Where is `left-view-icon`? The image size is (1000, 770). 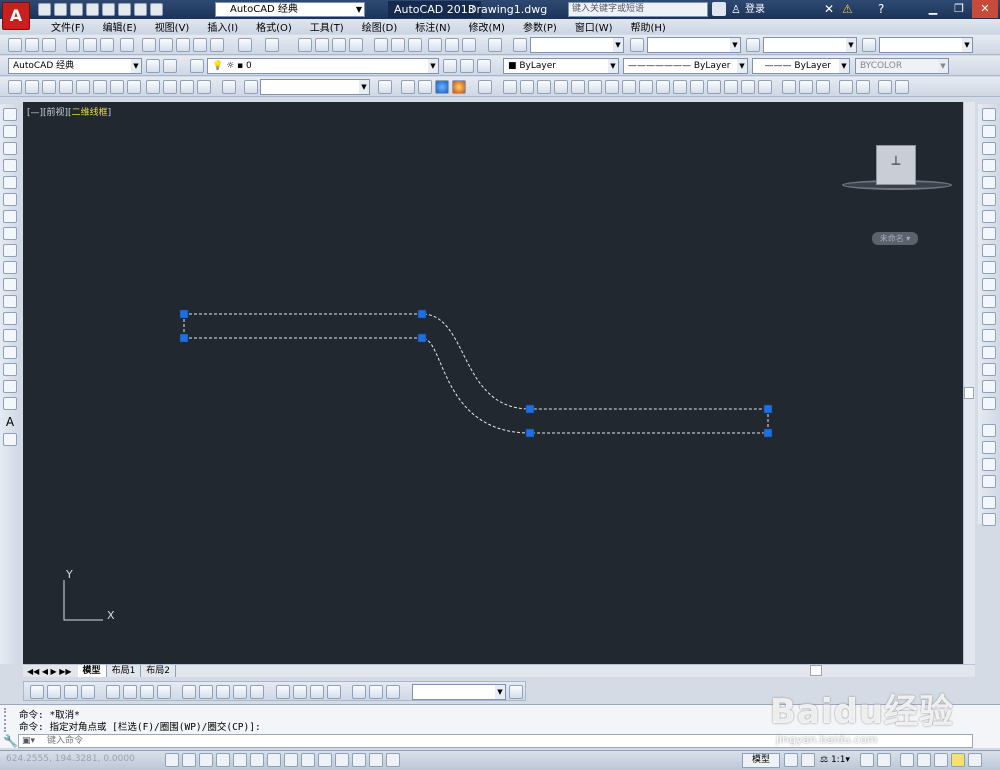
left-view-icon is located at coordinates (66, 87).